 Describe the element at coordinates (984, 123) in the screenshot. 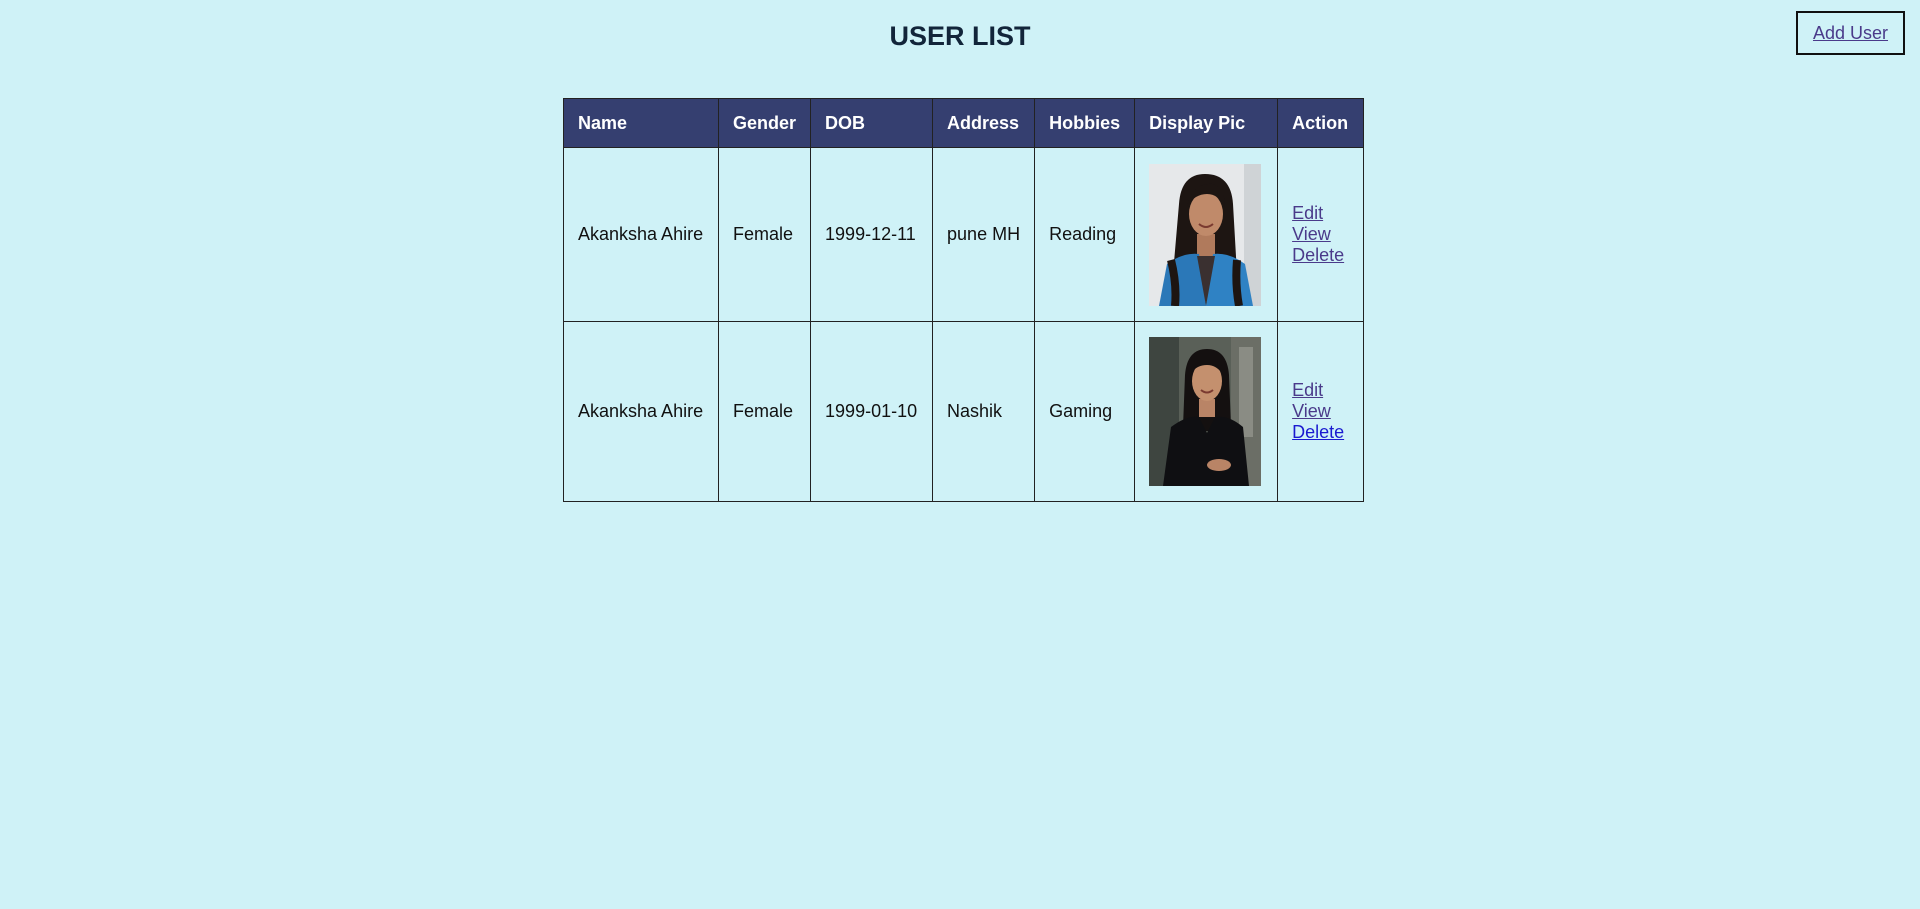

I see `header-address: Address` at that location.